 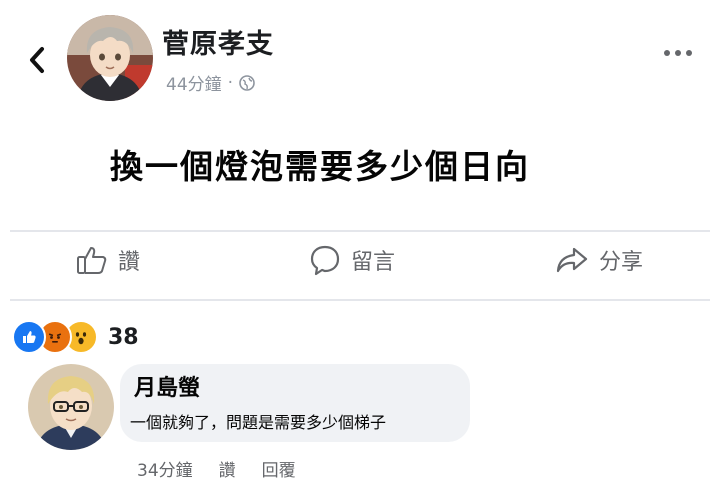 What do you see at coordinates (75, 337) in the screenshot?
I see `reactions-summary: 38` at bounding box center [75, 337].